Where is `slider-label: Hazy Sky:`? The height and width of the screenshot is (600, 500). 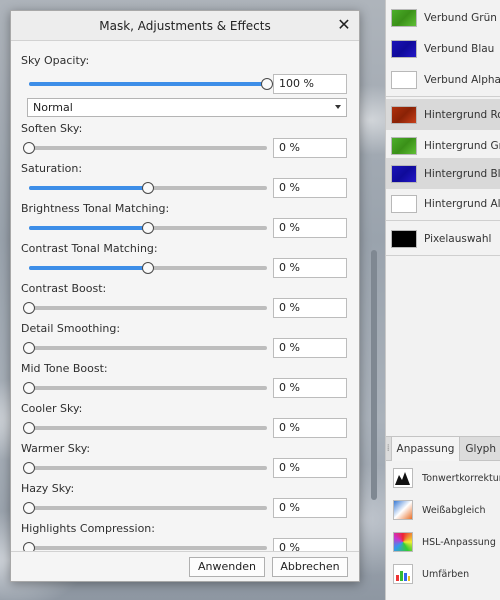
slider-label: Hazy Sky: is located at coordinates (48, 488).